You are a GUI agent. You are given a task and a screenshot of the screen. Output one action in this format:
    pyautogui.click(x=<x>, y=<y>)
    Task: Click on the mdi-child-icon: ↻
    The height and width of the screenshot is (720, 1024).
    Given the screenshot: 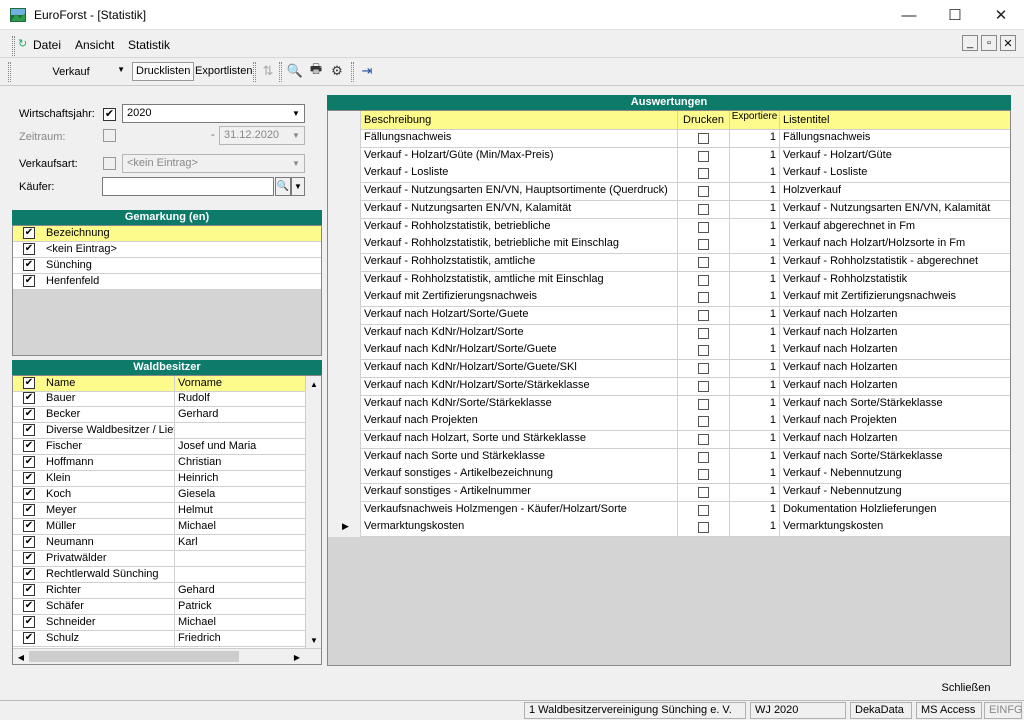 What is the action you would take?
    pyautogui.click(x=22, y=43)
    